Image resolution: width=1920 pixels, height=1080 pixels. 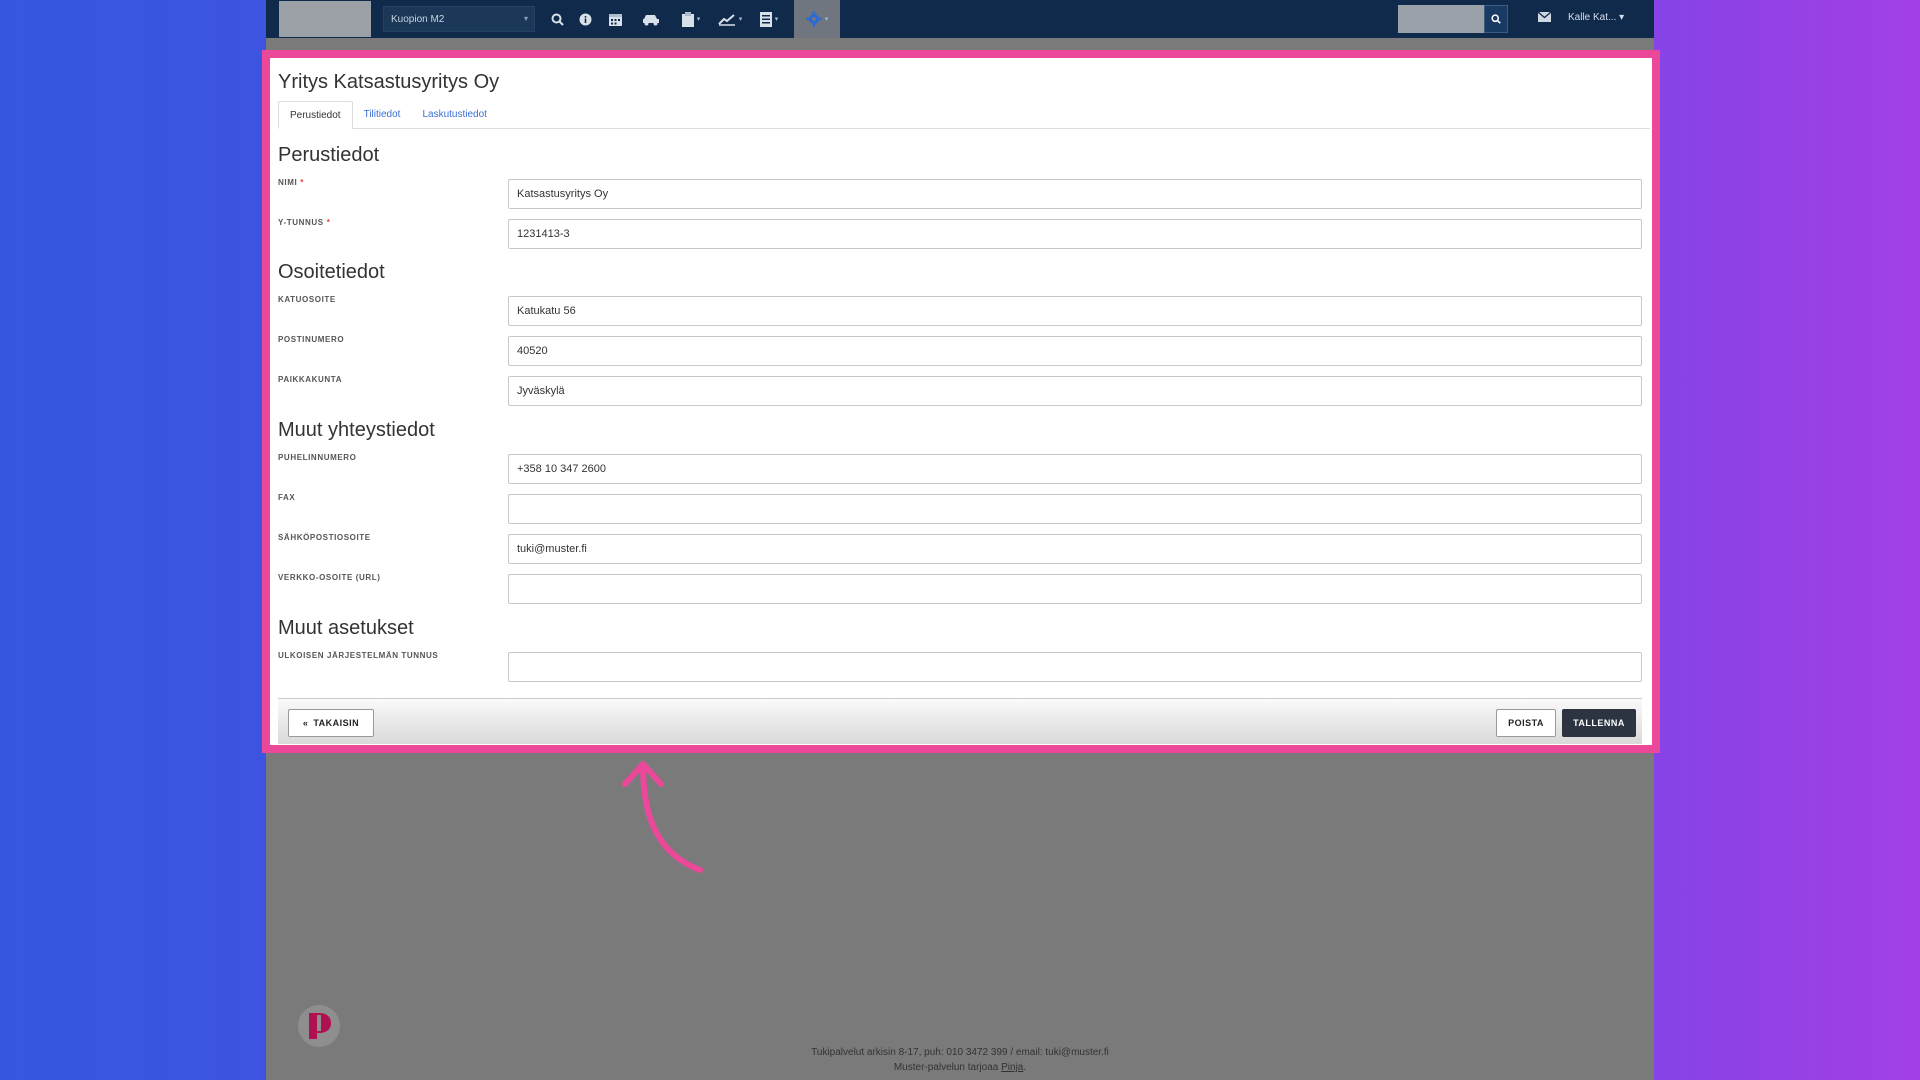 What do you see at coordinates (336, 723) in the screenshot?
I see `back-button-label: TAKAISIN` at bounding box center [336, 723].